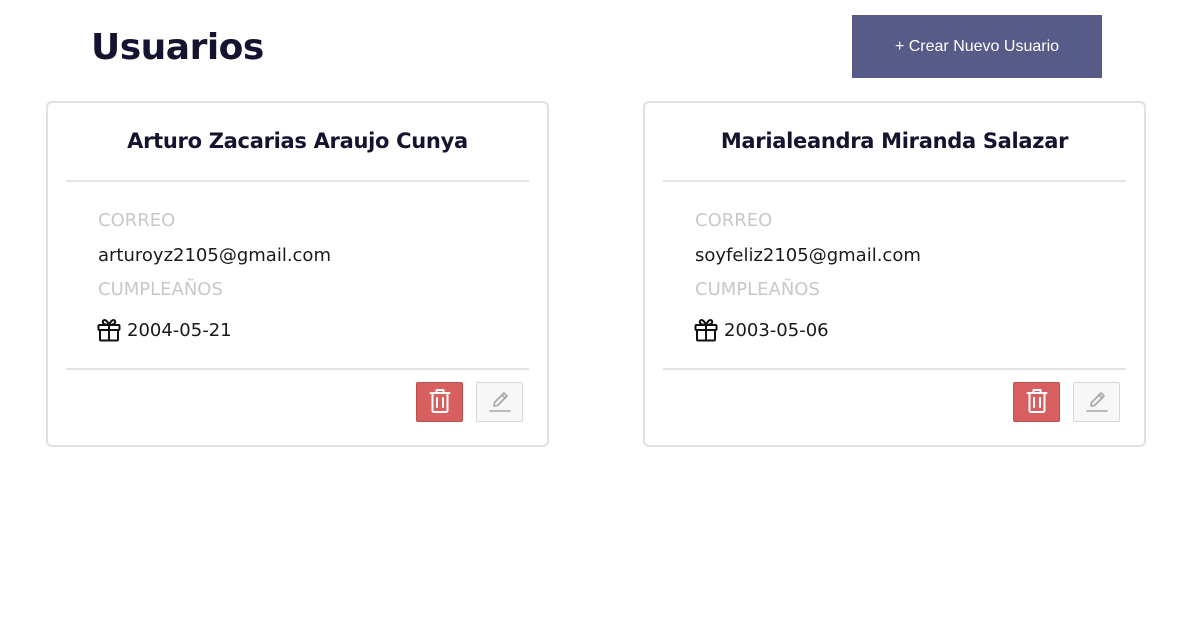 This screenshot has width=1192, height=641. What do you see at coordinates (808, 255) in the screenshot?
I see `email-value: soyfeliz2105@gmail.com` at bounding box center [808, 255].